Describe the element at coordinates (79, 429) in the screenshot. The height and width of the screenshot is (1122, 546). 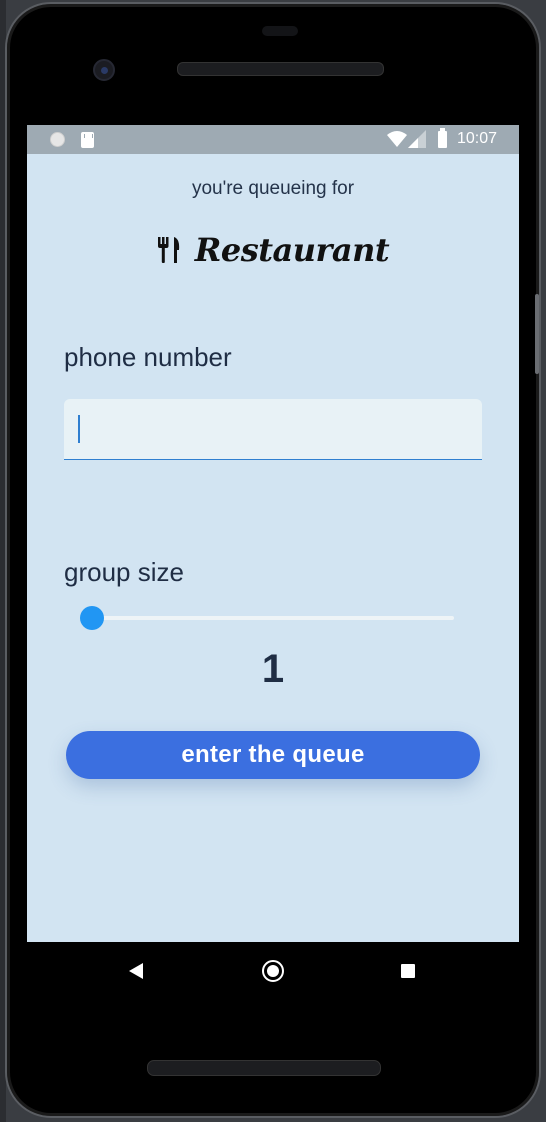
I see `text-caret` at that location.